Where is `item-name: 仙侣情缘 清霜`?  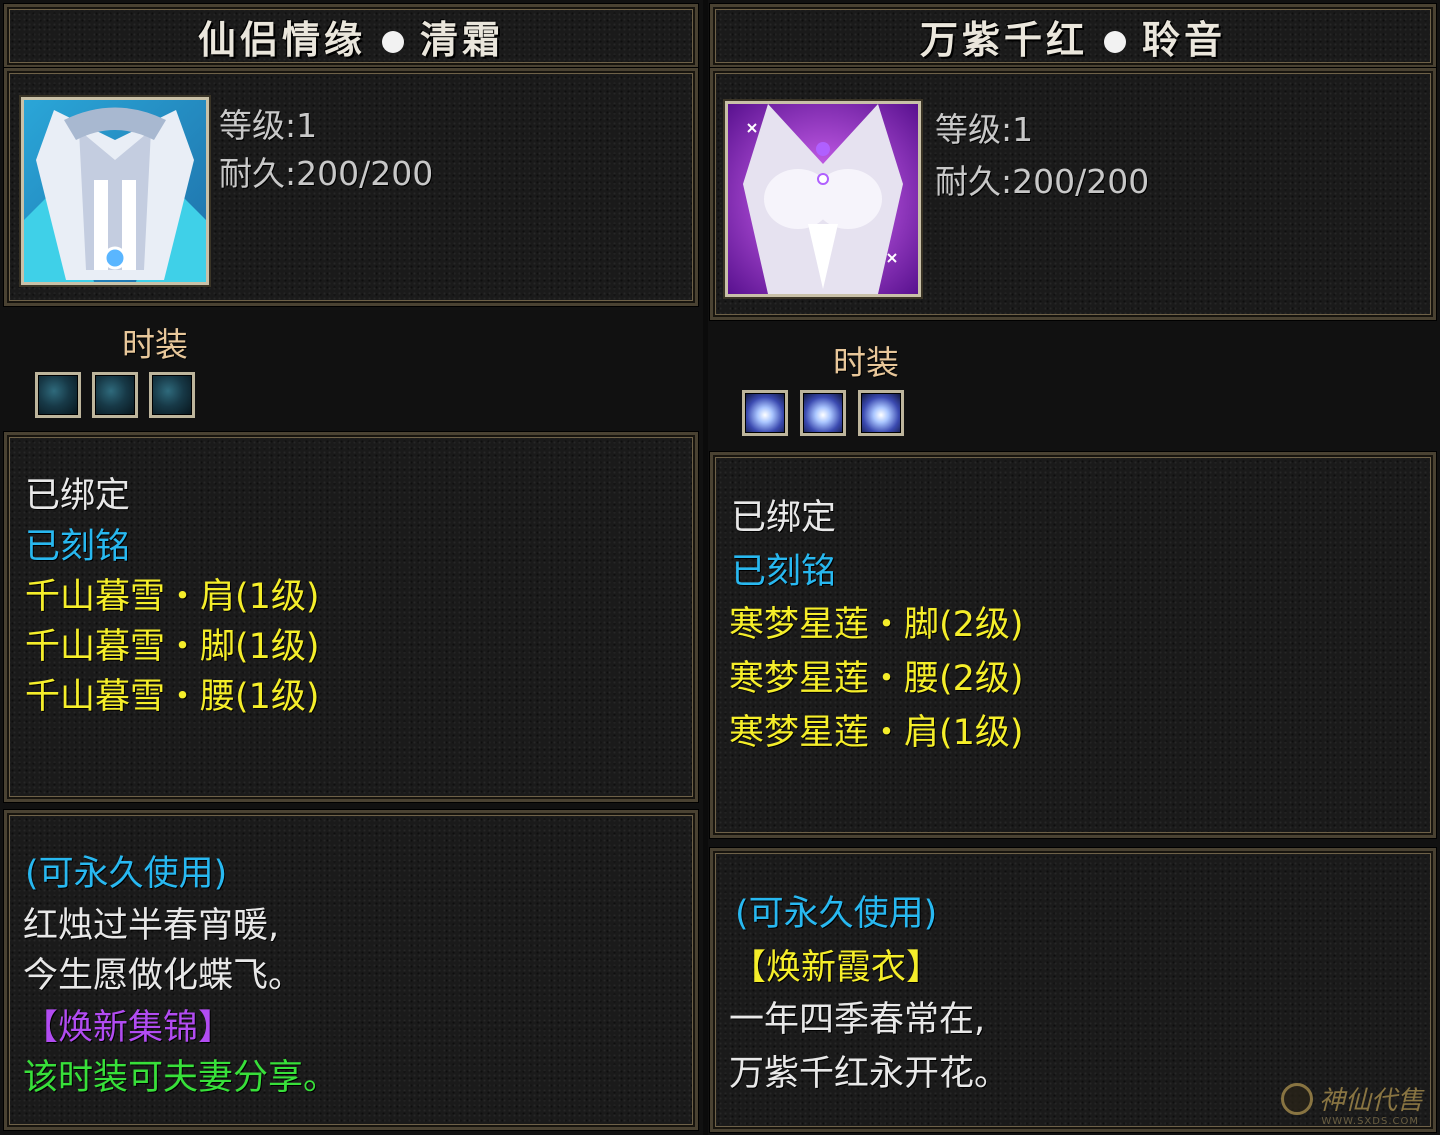
item-name: 仙侣情缘 清霜 is located at coordinates (351, 36).